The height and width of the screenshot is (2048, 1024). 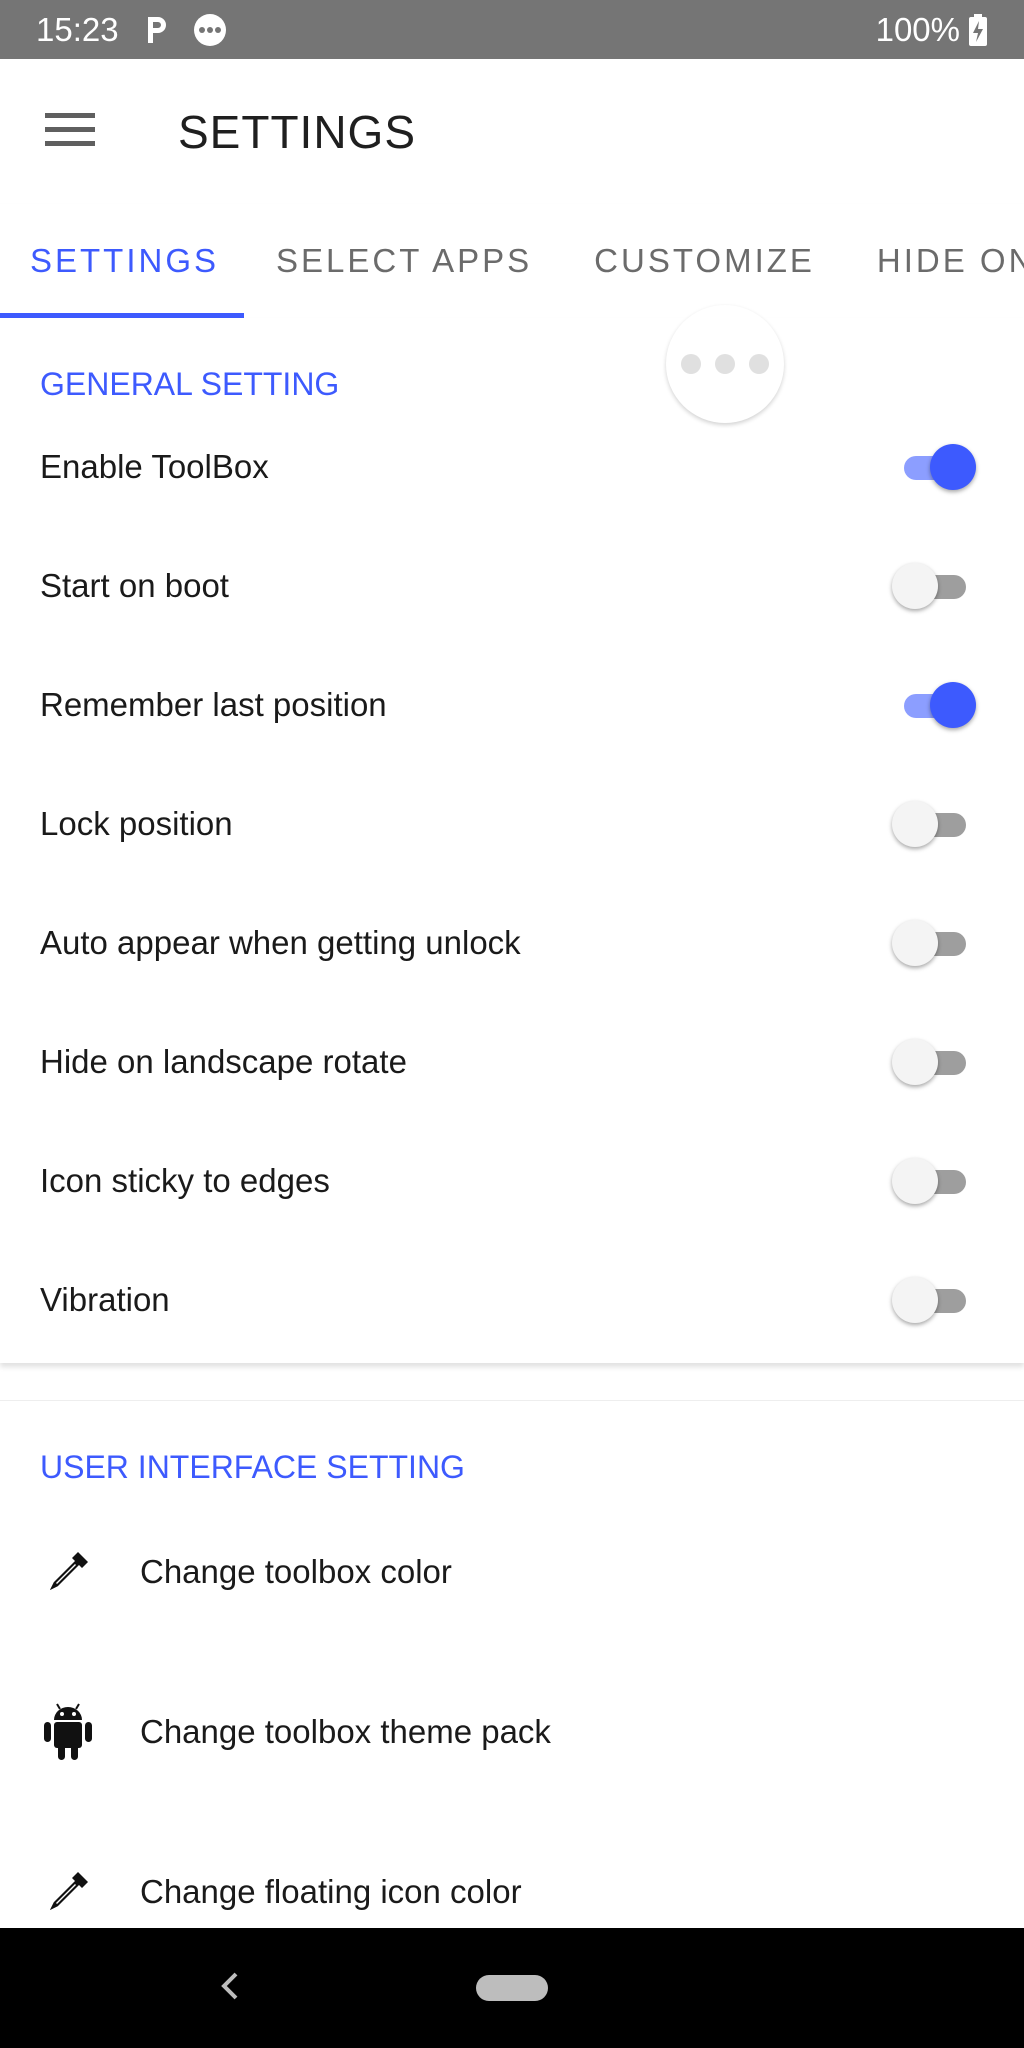 I want to click on nav-home-pill, so click(x=512, y=1988).